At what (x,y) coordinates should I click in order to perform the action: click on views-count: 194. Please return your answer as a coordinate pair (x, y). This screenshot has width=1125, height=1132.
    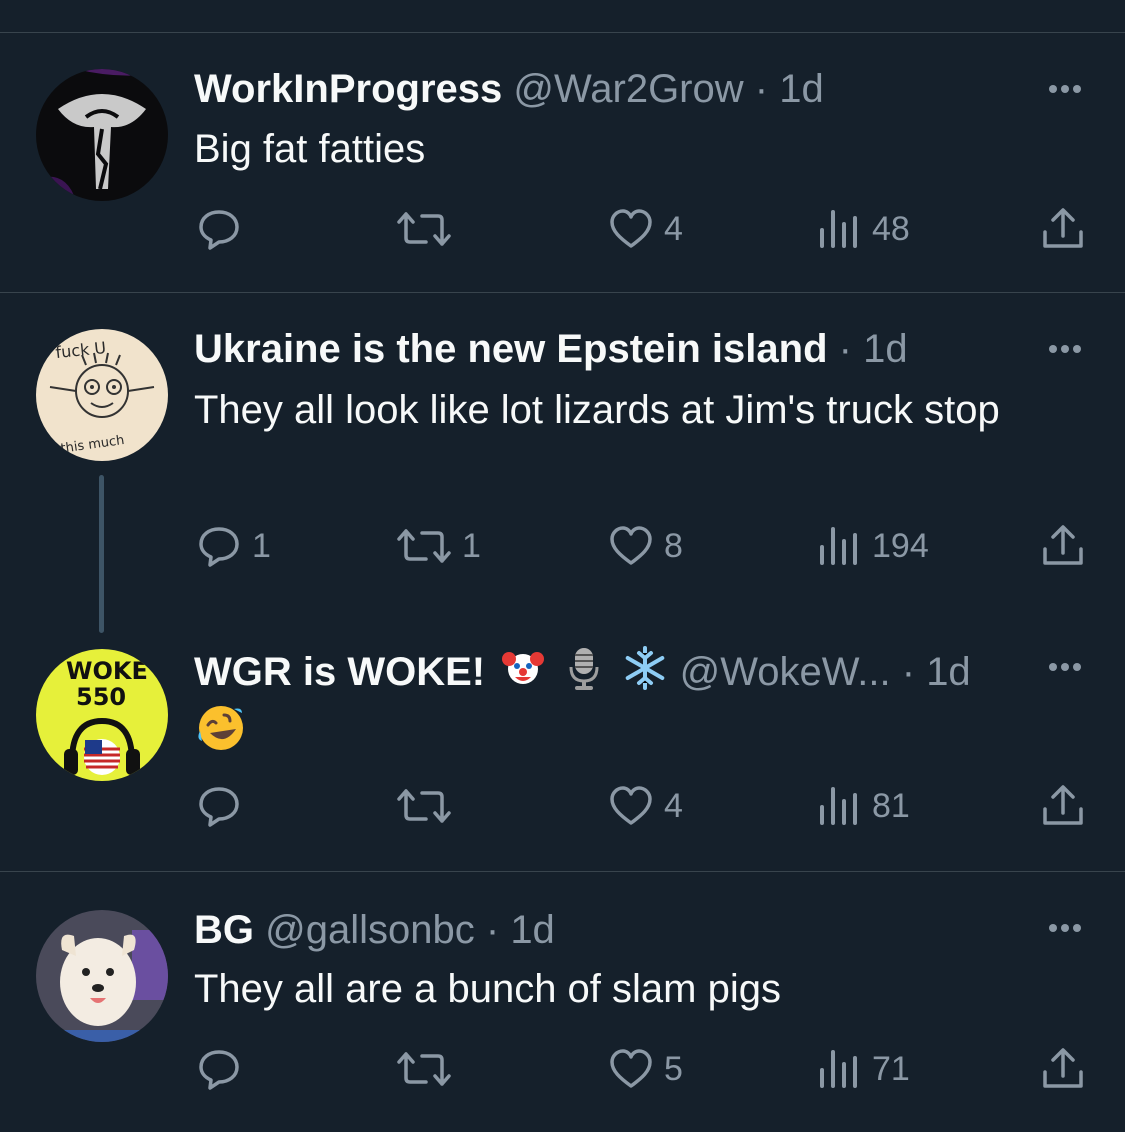
    Looking at the image, I should click on (900, 545).